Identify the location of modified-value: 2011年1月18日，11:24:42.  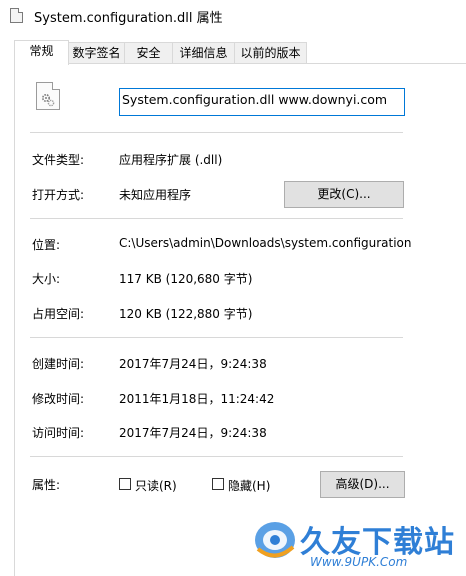
(197, 399).